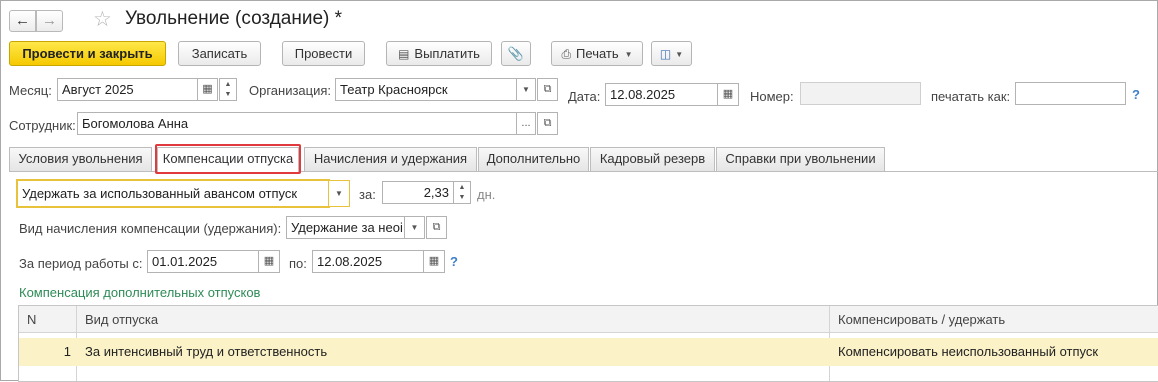 The width and height of the screenshot is (1158, 382). I want to click on period-from-calendar-button: ▦, so click(269, 261).